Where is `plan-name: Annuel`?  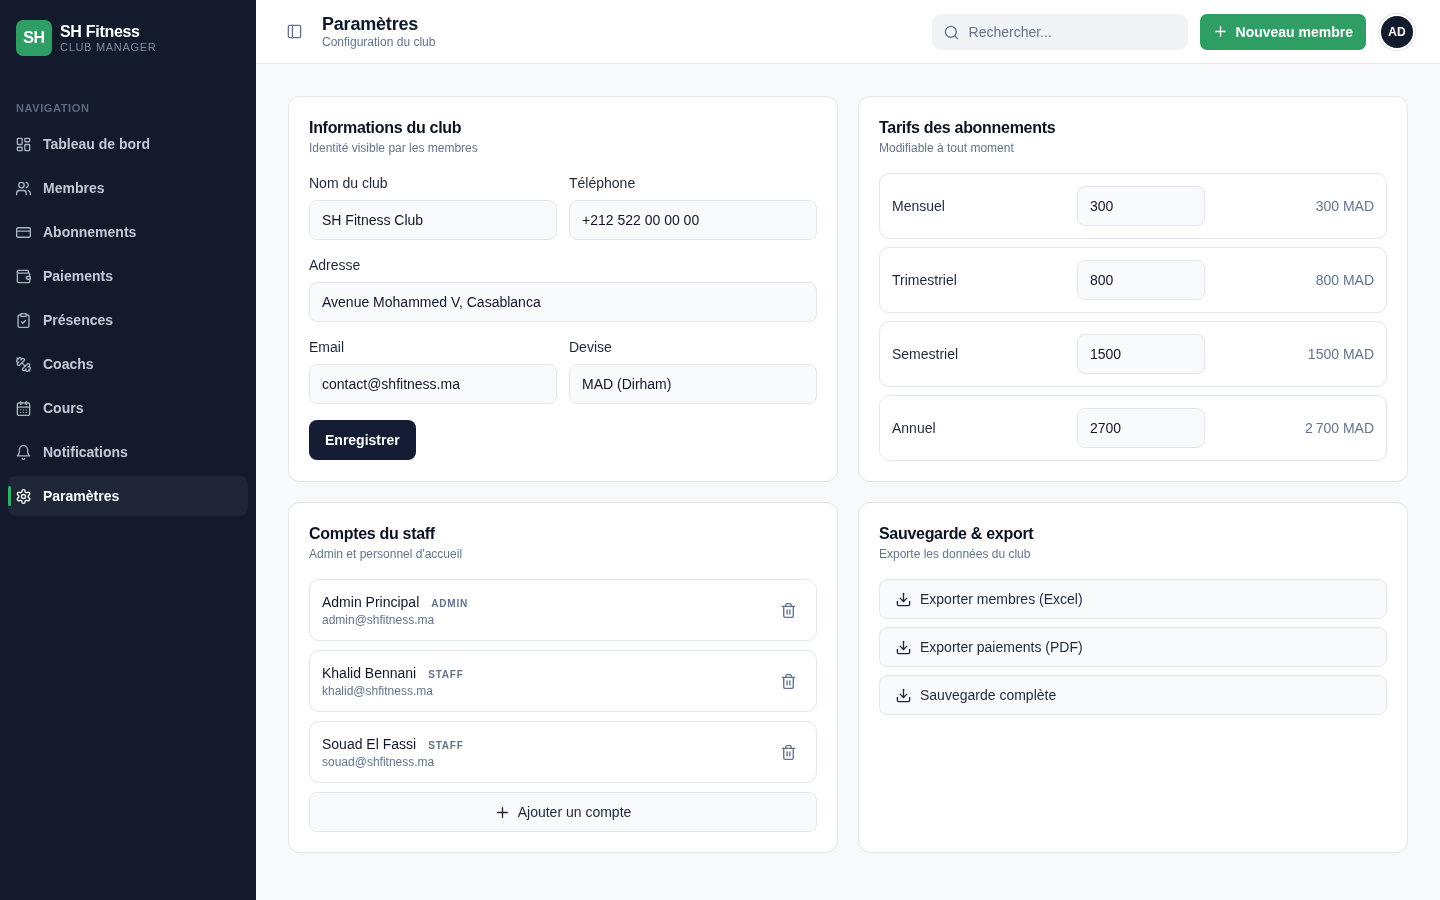 plan-name: Annuel is located at coordinates (914, 428).